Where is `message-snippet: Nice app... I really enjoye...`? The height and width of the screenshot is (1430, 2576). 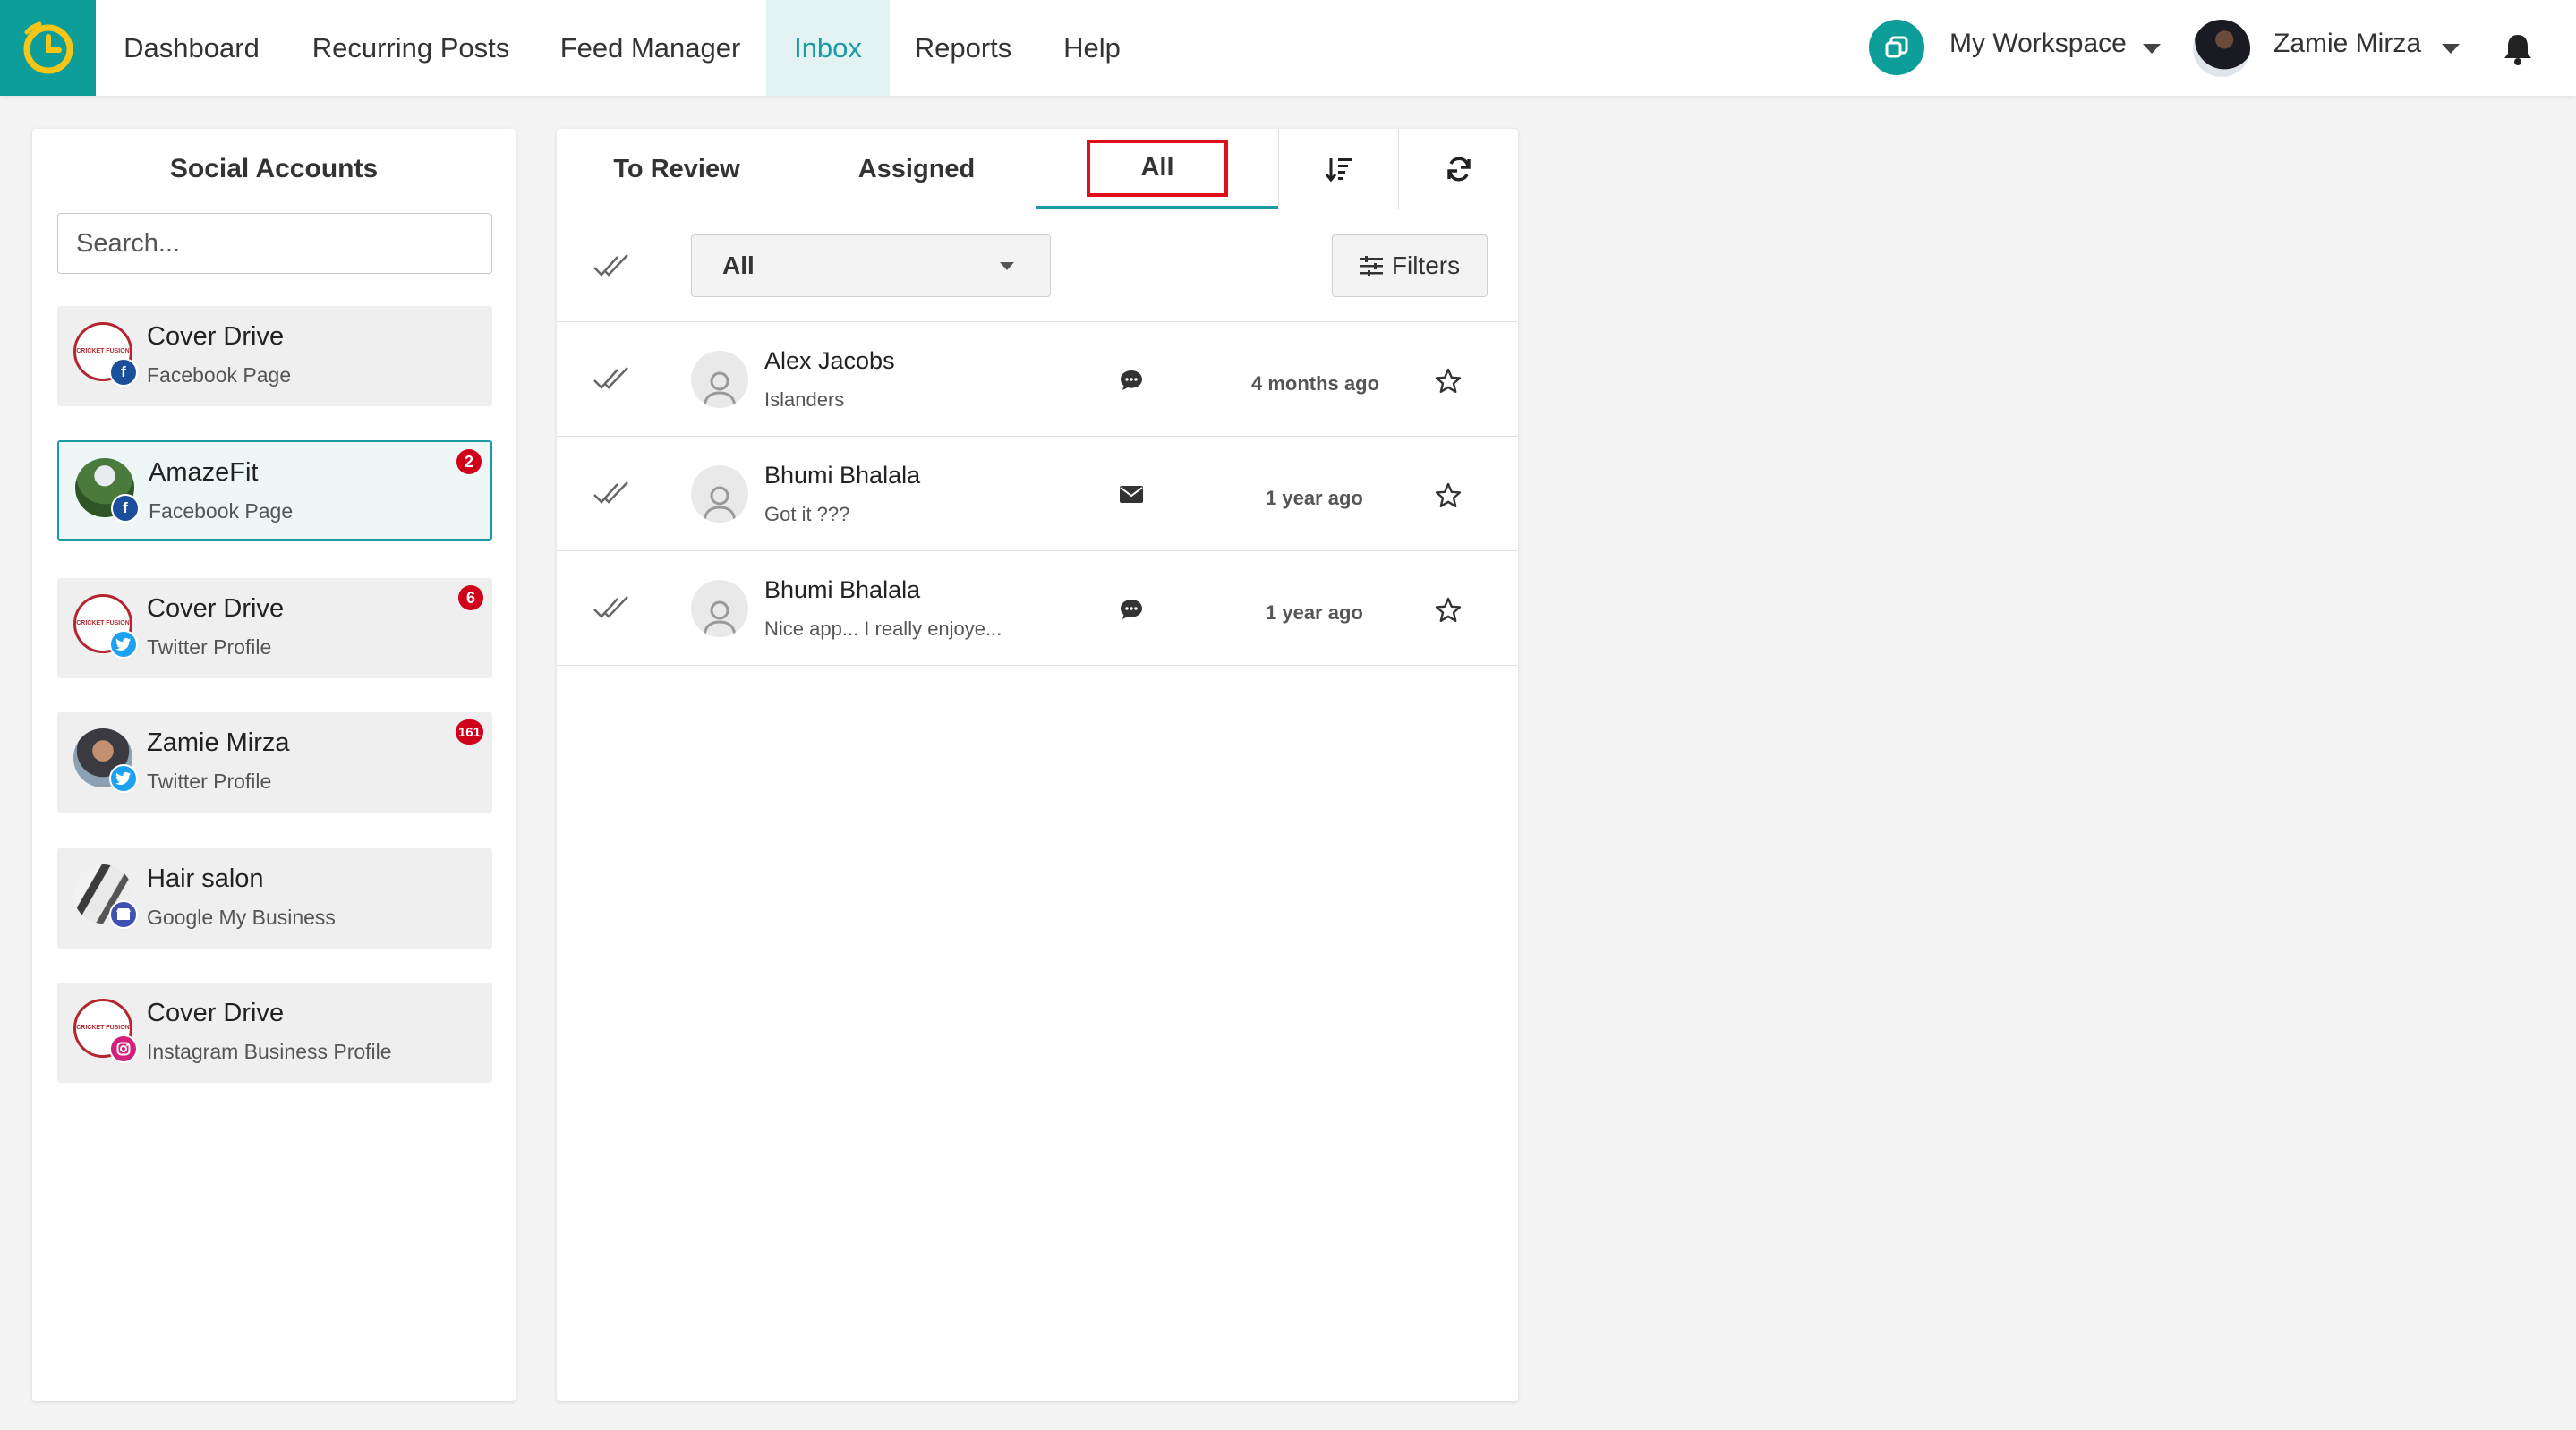 message-snippet: Nice app... I really enjoye... is located at coordinates (883, 628).